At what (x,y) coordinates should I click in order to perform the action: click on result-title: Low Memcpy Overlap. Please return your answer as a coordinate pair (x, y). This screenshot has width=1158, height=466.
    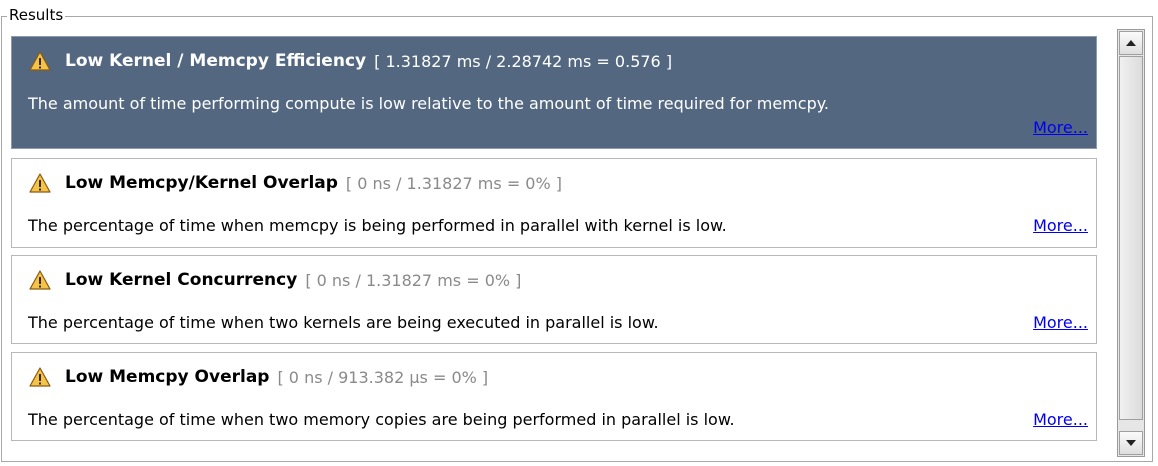
    Looking at the image, I should click on (167, 377).